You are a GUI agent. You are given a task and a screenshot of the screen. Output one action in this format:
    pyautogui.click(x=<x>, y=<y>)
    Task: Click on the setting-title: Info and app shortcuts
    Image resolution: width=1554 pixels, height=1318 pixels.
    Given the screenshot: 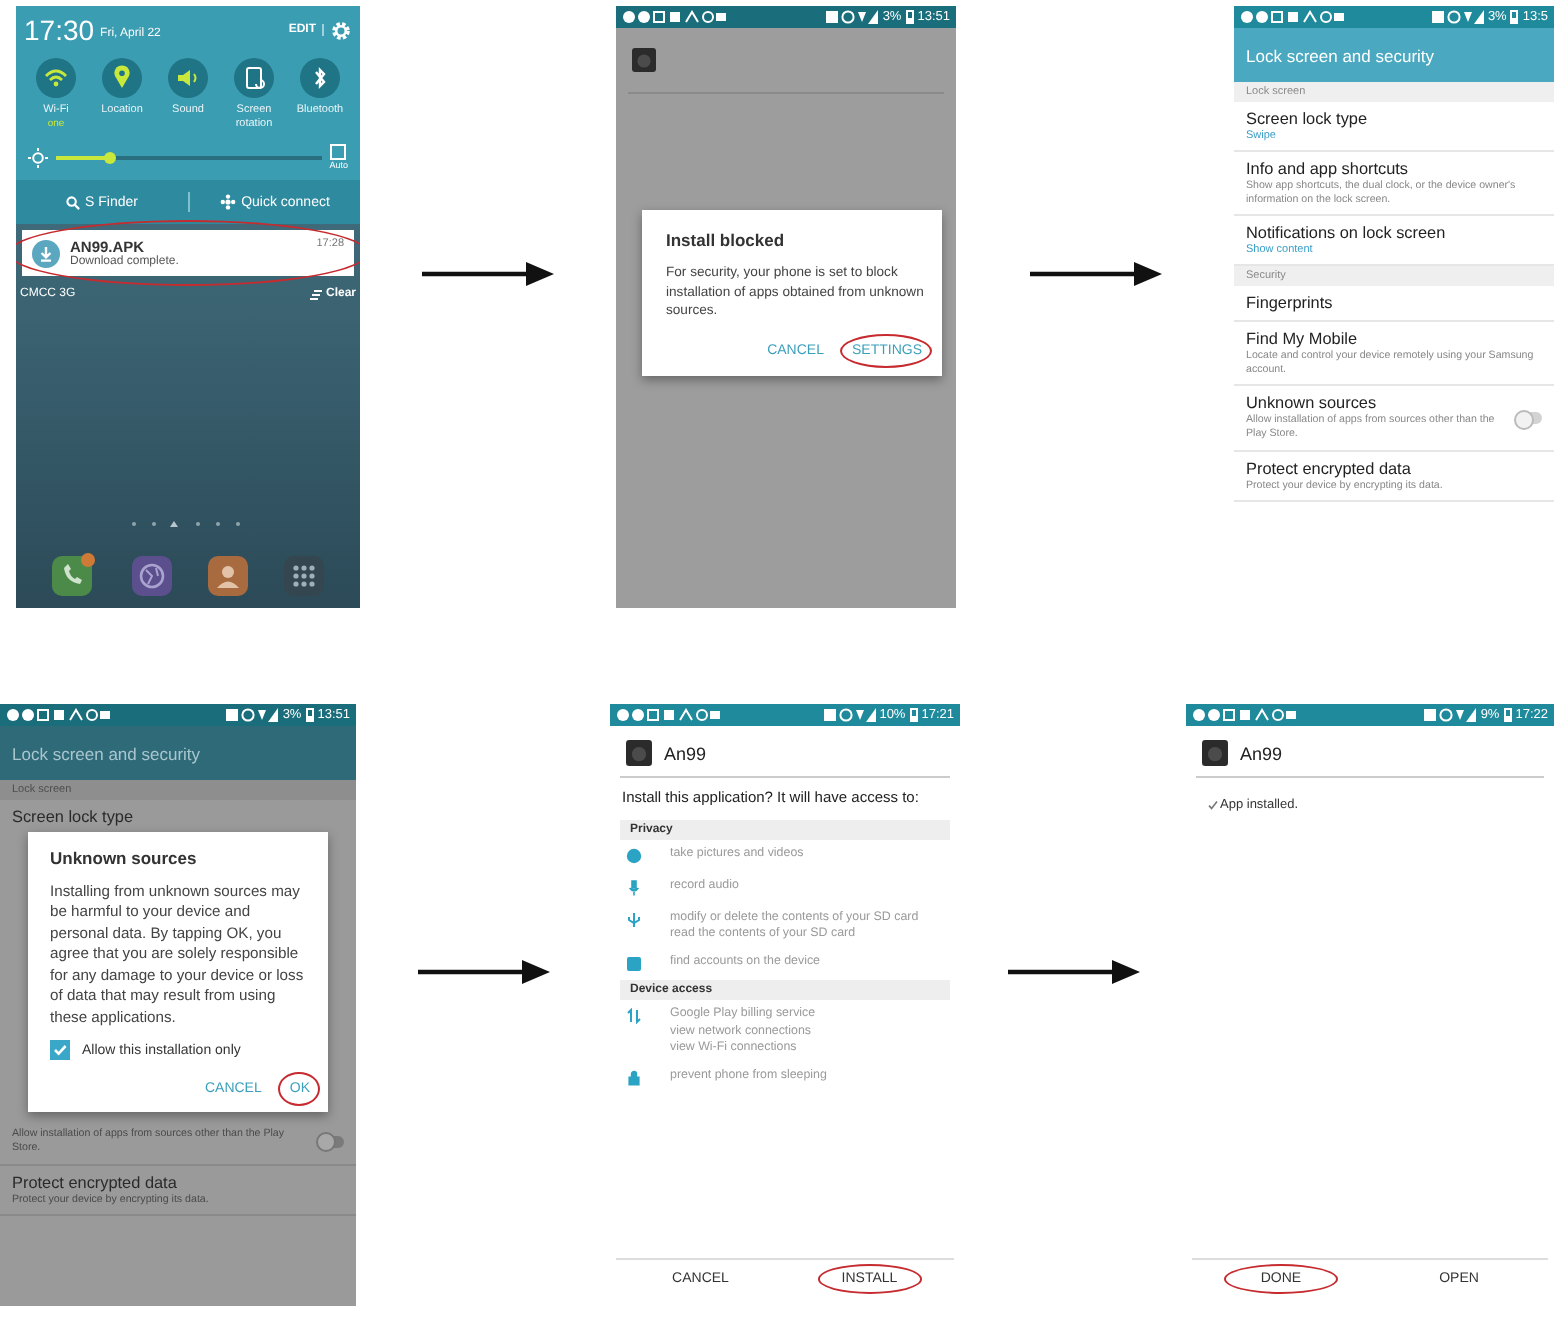 What is the action you would take?
    pyautogui.click(x=1394, y=169)
    